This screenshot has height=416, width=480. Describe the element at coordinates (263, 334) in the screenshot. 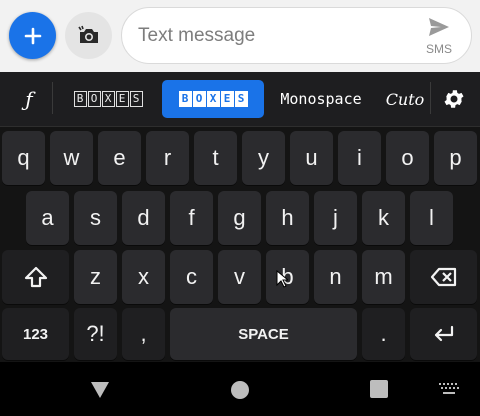

I see `space-key: SPACE` at that location.